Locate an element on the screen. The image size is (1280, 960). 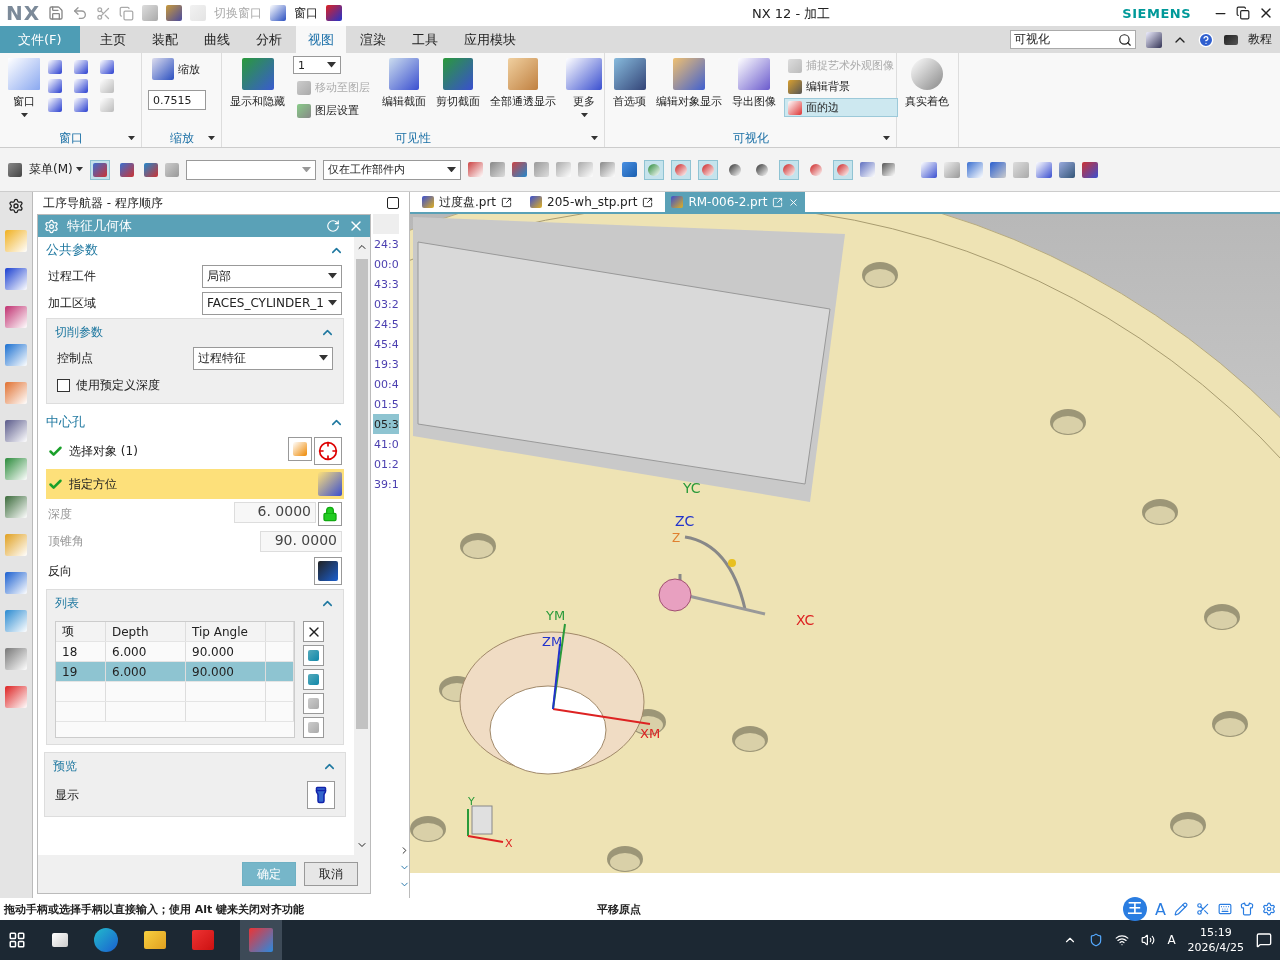
keyboard-icon is located at coordinates (1225, 909).